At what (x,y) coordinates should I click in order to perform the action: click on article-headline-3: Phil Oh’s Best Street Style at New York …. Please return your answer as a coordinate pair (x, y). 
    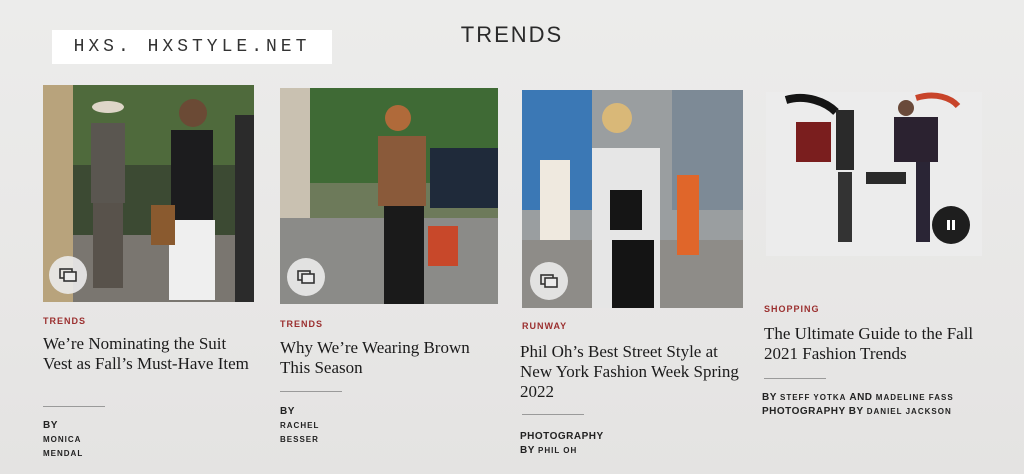
    Looking at the image, I should click on (635, 372).